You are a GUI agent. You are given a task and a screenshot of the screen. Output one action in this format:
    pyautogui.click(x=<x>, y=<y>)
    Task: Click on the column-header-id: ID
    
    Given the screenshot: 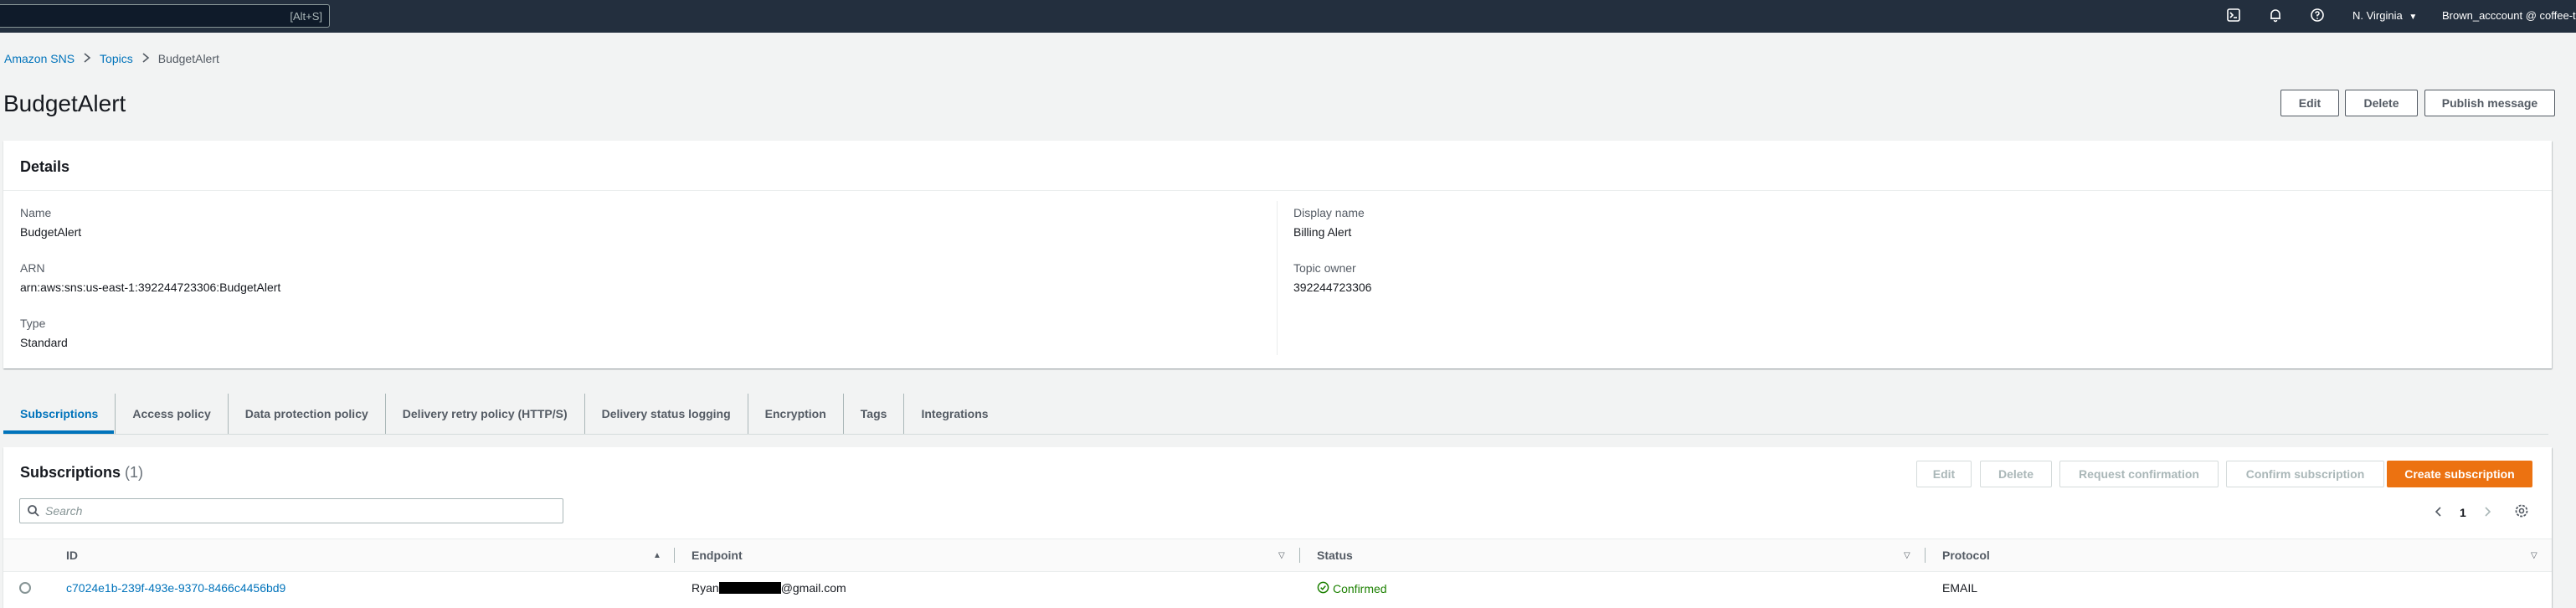 What is the action you would take?
    pyautogui.click(x=72, y=555)
    